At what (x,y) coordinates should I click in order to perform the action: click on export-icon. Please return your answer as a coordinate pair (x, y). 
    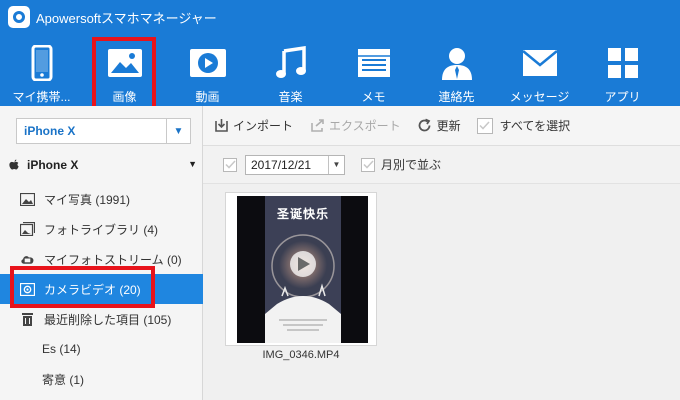
    Looking at the image, I should click on (317, 126).